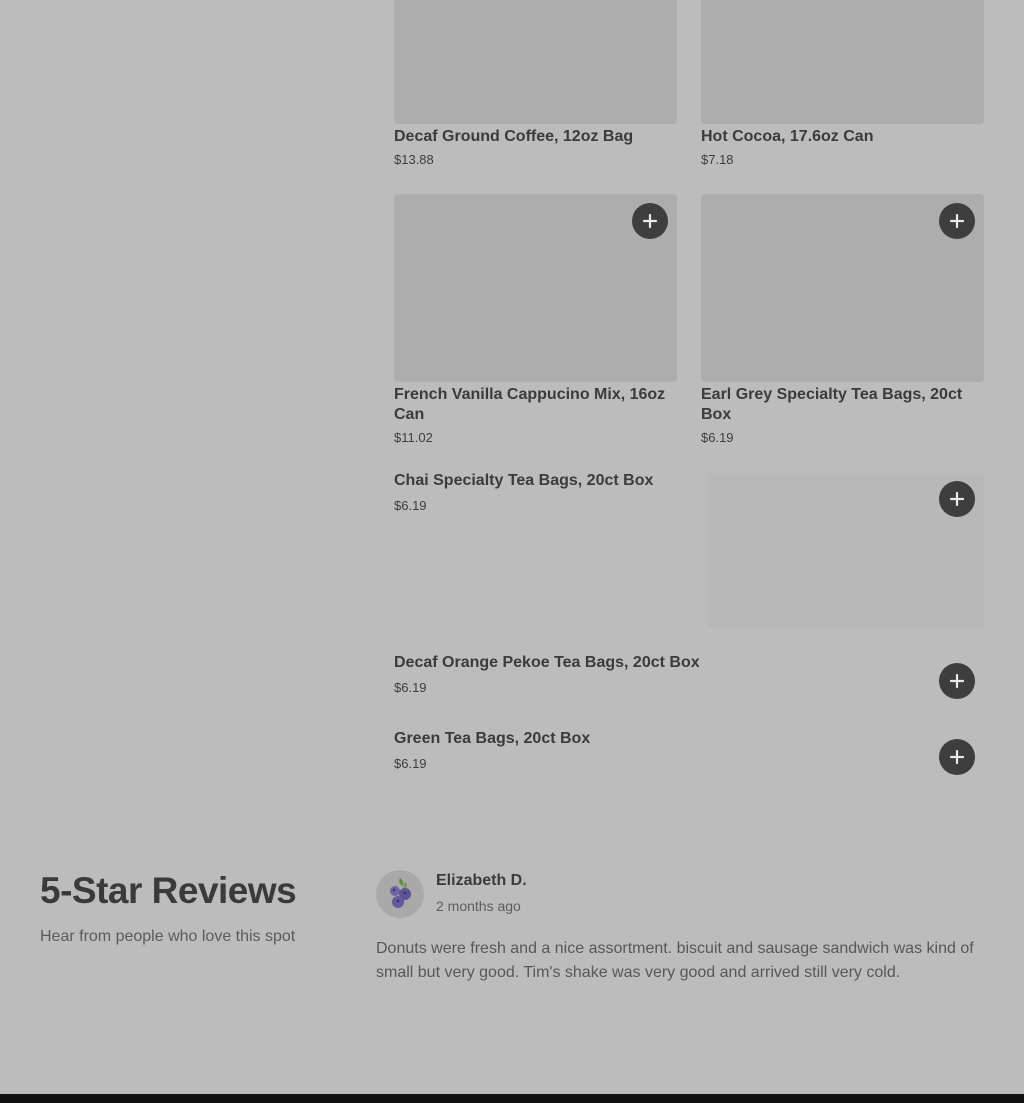 The height and width of the screenshot is (1103, 1024). What do you see at coordinates (842, 405) in the screenshot?
I see `product-title: Earl Grey Specialty Tea Bags, 20ct Box` at bounding box center [842, 405].